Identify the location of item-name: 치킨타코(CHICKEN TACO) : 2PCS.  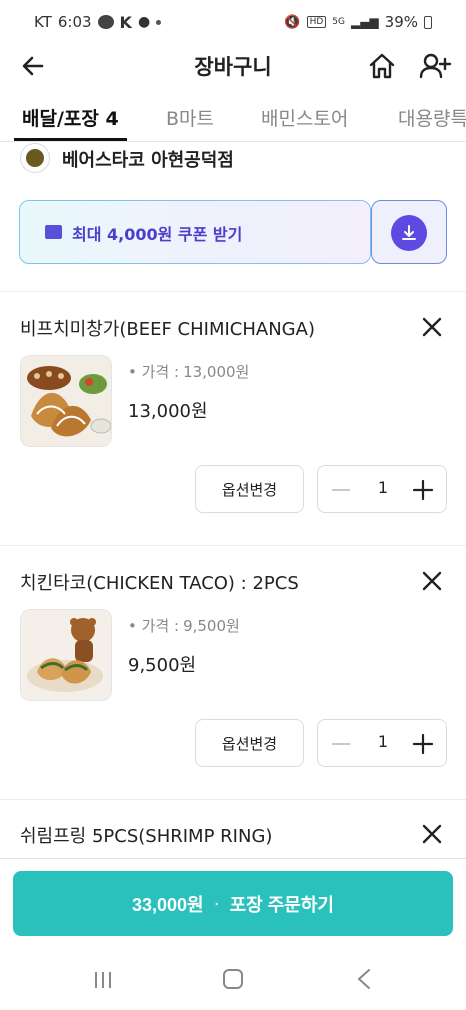
(159, 583).